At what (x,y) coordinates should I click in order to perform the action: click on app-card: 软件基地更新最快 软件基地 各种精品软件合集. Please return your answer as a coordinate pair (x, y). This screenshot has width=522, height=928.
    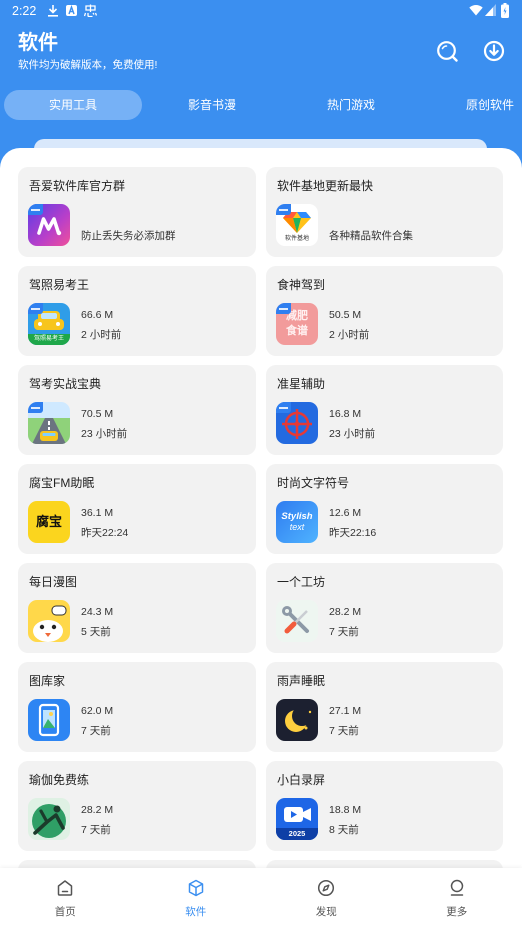
    Looking at the image, I should click on (384, 212).